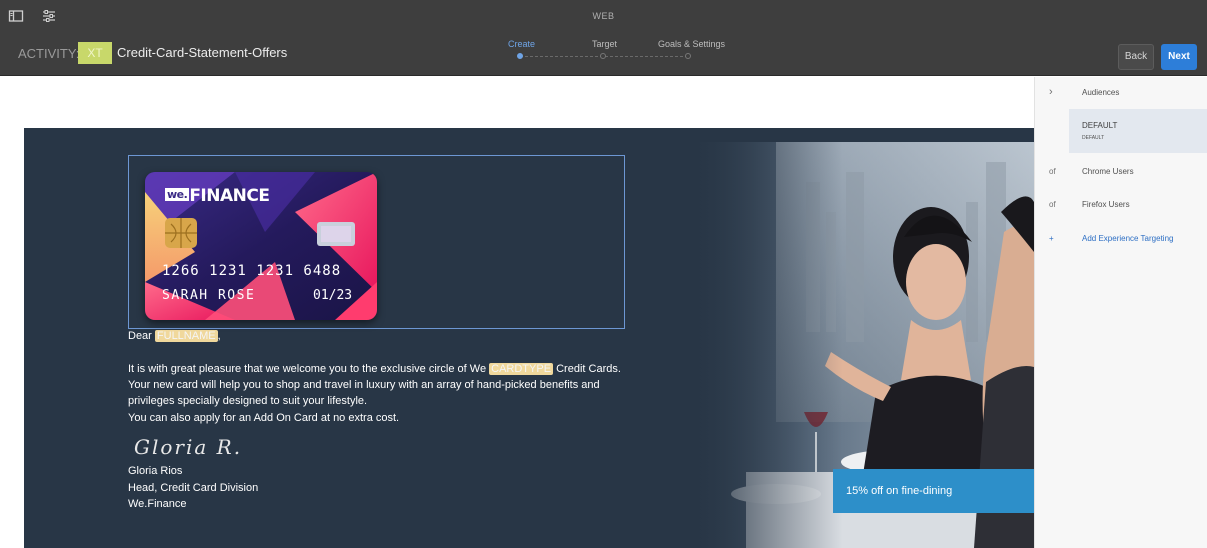  Describe the element at coordinates (1051, 92) in the screenshot. I see `chevron-right-icon: ›` at that location.